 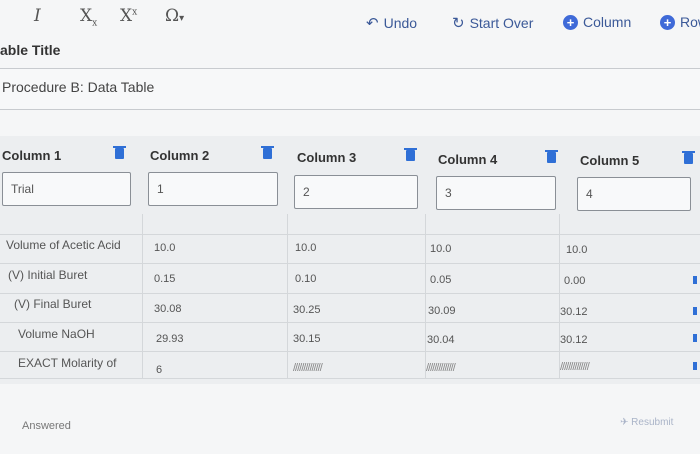 I want to click on trial-cell-label: Trial, so click(x=66, y=189).